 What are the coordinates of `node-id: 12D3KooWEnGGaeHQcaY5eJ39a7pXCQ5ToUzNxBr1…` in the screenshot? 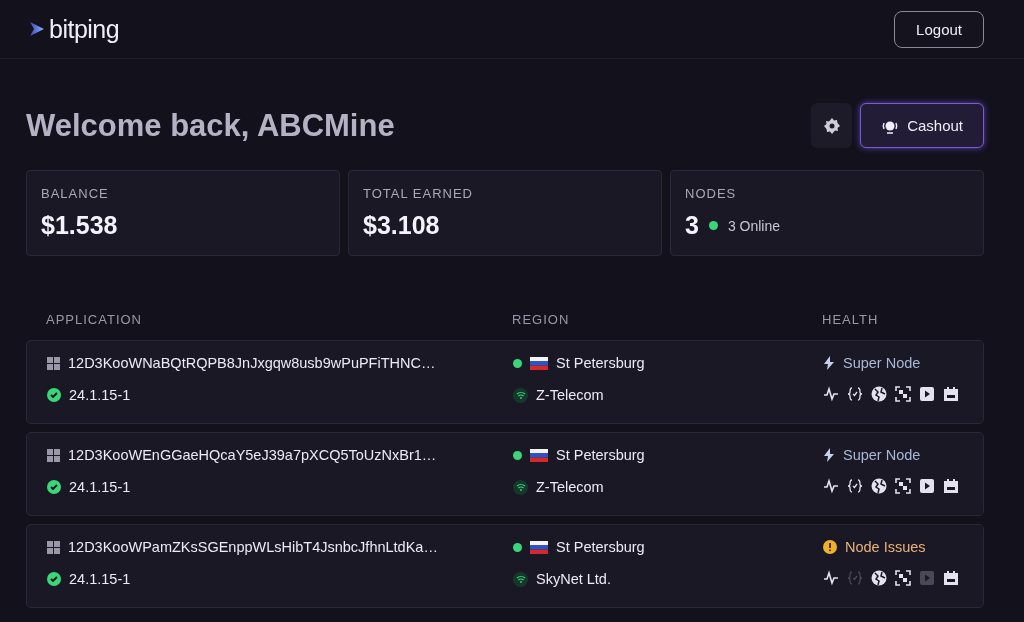 It's located at (252, 455).